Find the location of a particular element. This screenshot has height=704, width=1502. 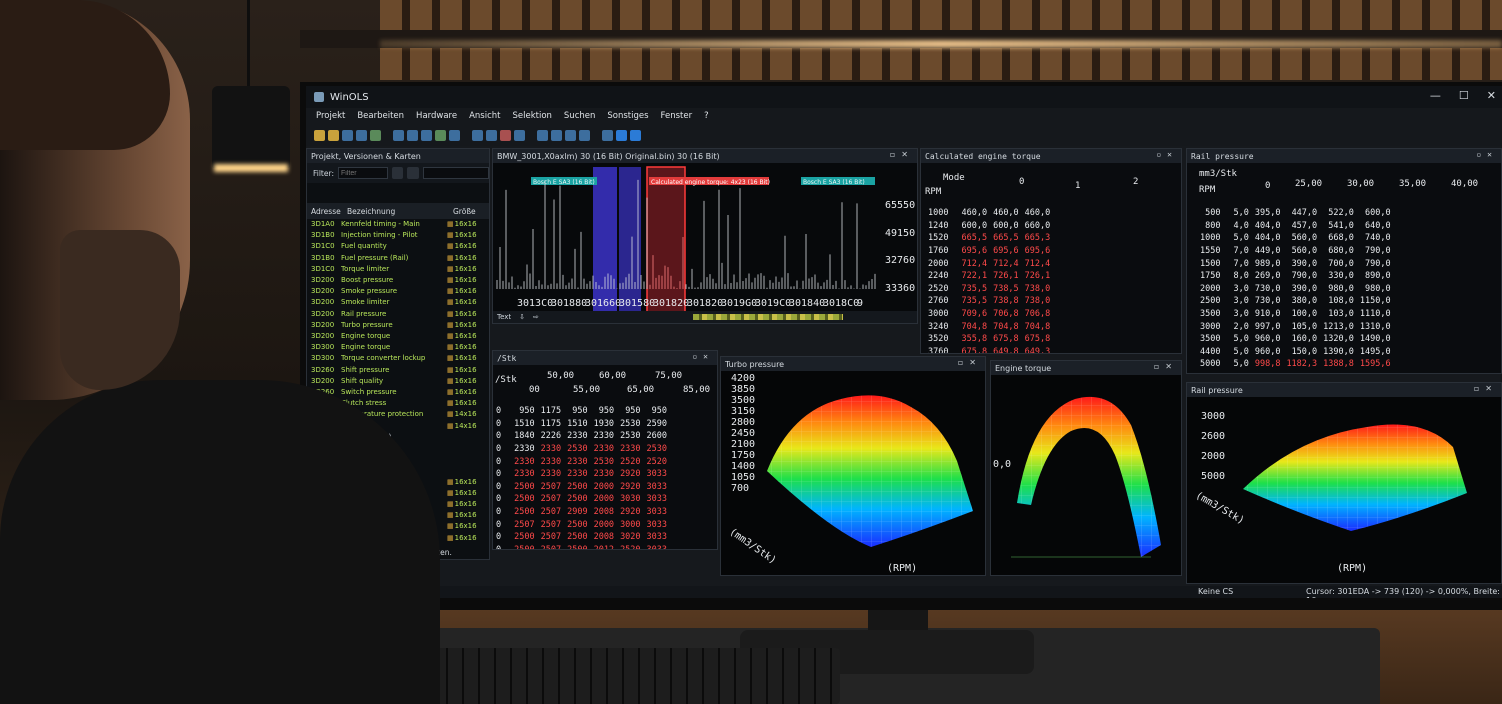

table-cell: 541,0 is located at coordinates (1338, 226).